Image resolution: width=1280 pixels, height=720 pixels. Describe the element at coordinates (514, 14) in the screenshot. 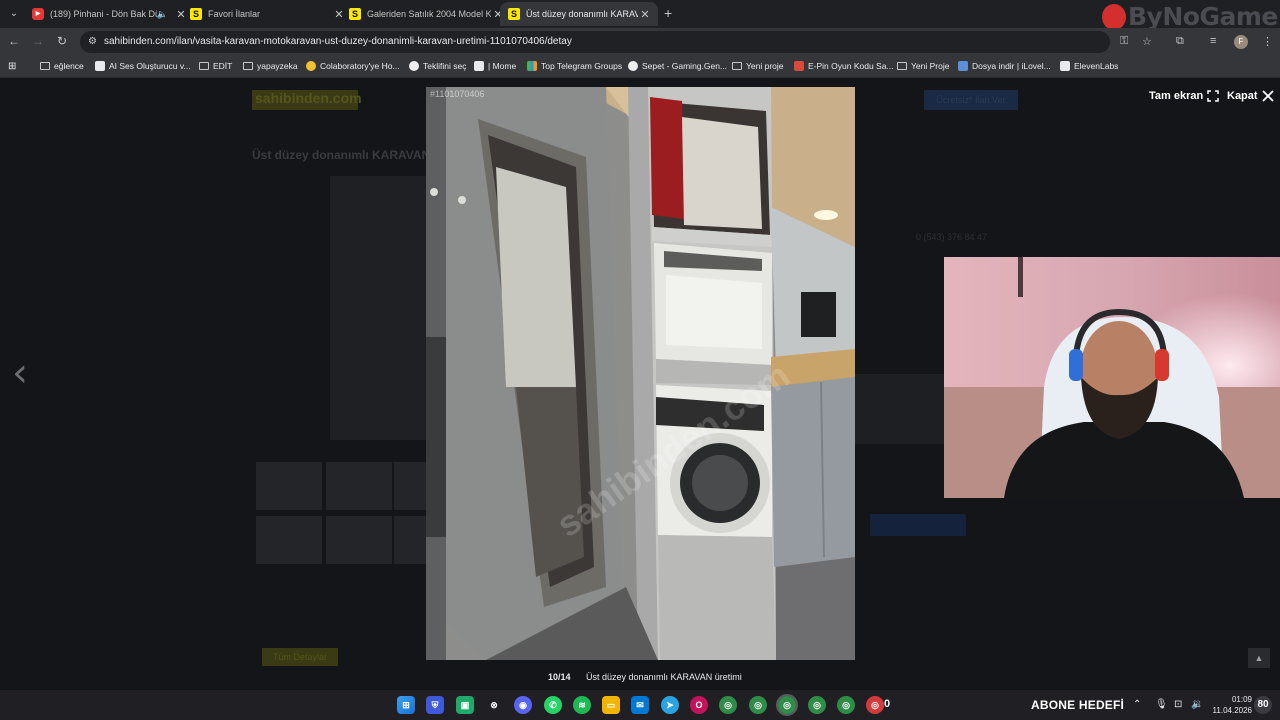

I see `sahibinden-icon: S` at that location.